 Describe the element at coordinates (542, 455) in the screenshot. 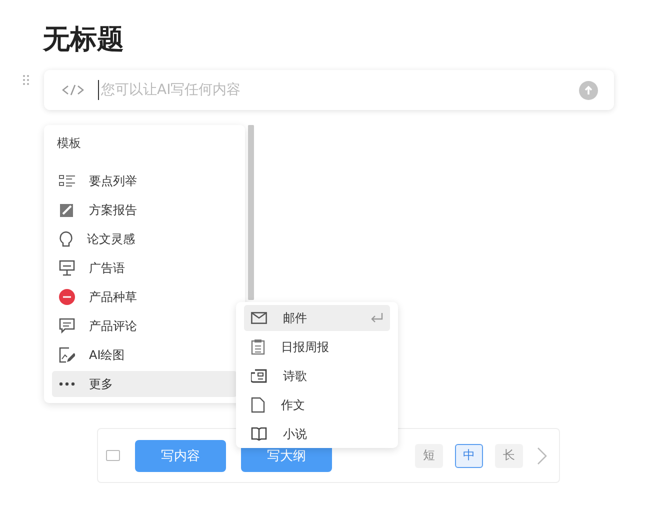

I see `chevron-right-icon` at that location.